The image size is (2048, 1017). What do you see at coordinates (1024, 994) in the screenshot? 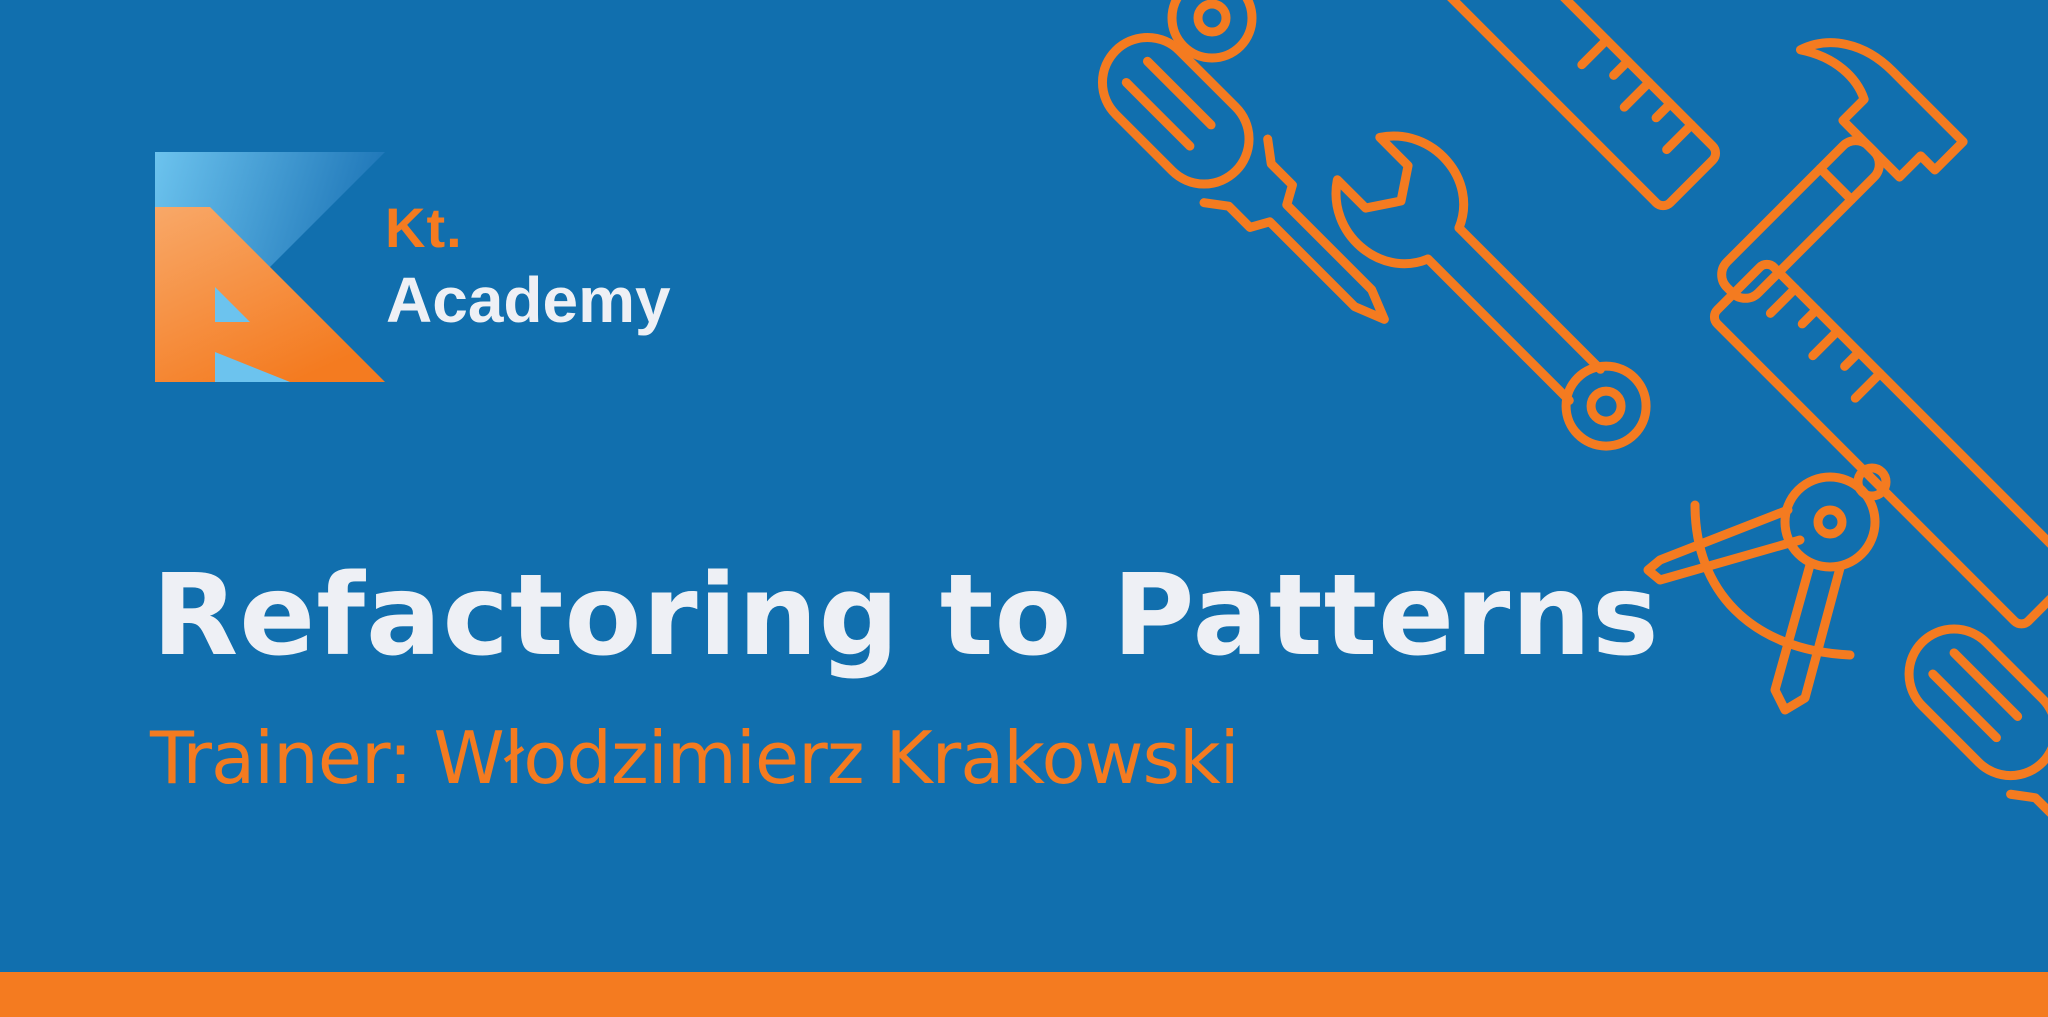
I see `bottom-accent-bar` at bounding box center [1024, 994].